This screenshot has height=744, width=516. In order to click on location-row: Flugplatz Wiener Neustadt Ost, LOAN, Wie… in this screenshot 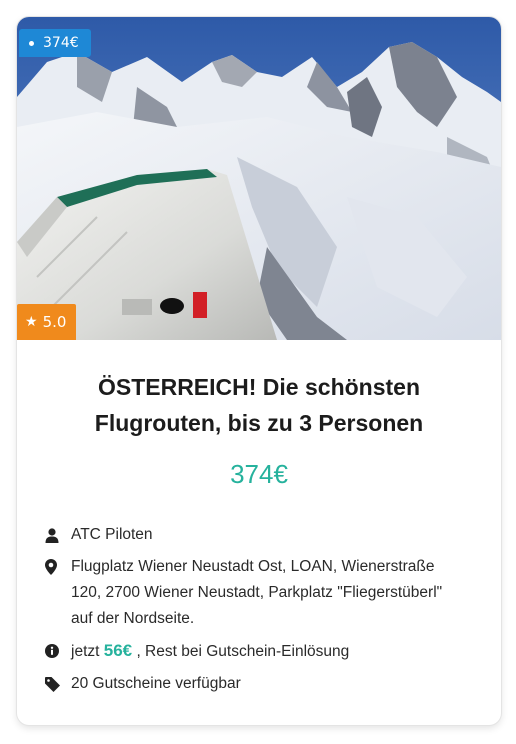, I will do `click(265, 593)`.